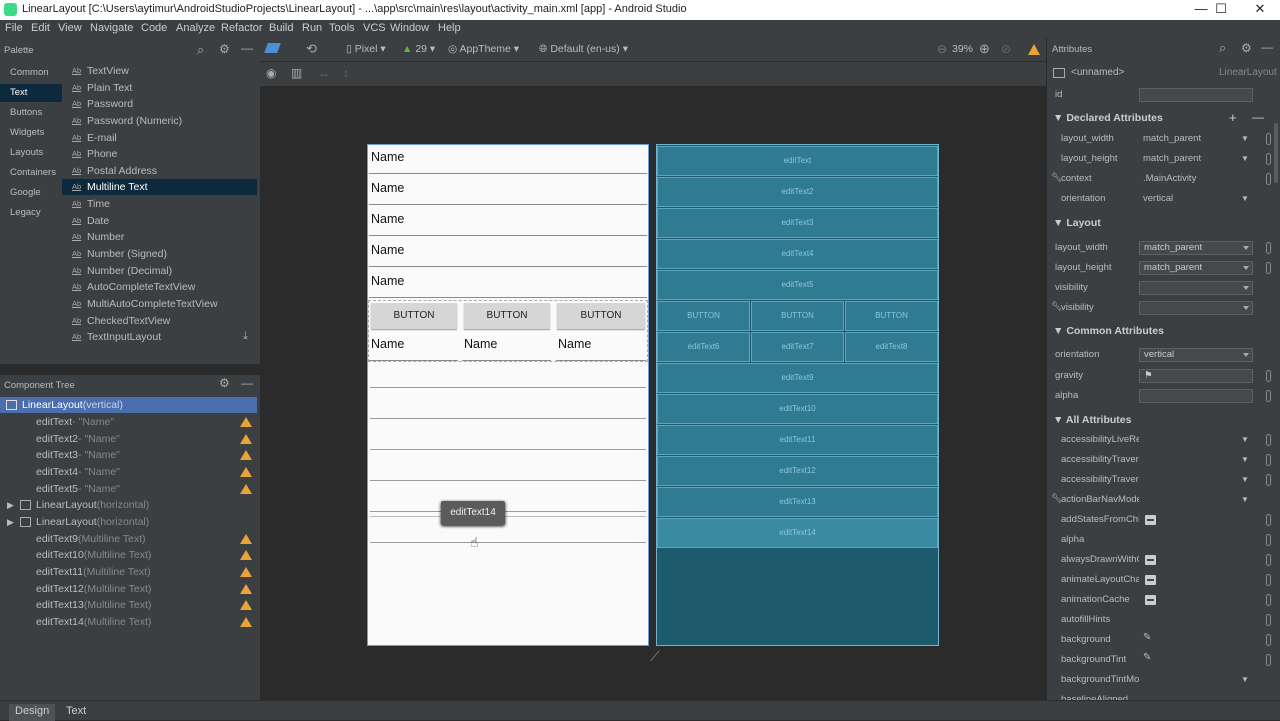  What do you see at coordinates (159, 104) in the screenshot?
I see `palette-item: Ab Password` at bounding box center [159, 104].